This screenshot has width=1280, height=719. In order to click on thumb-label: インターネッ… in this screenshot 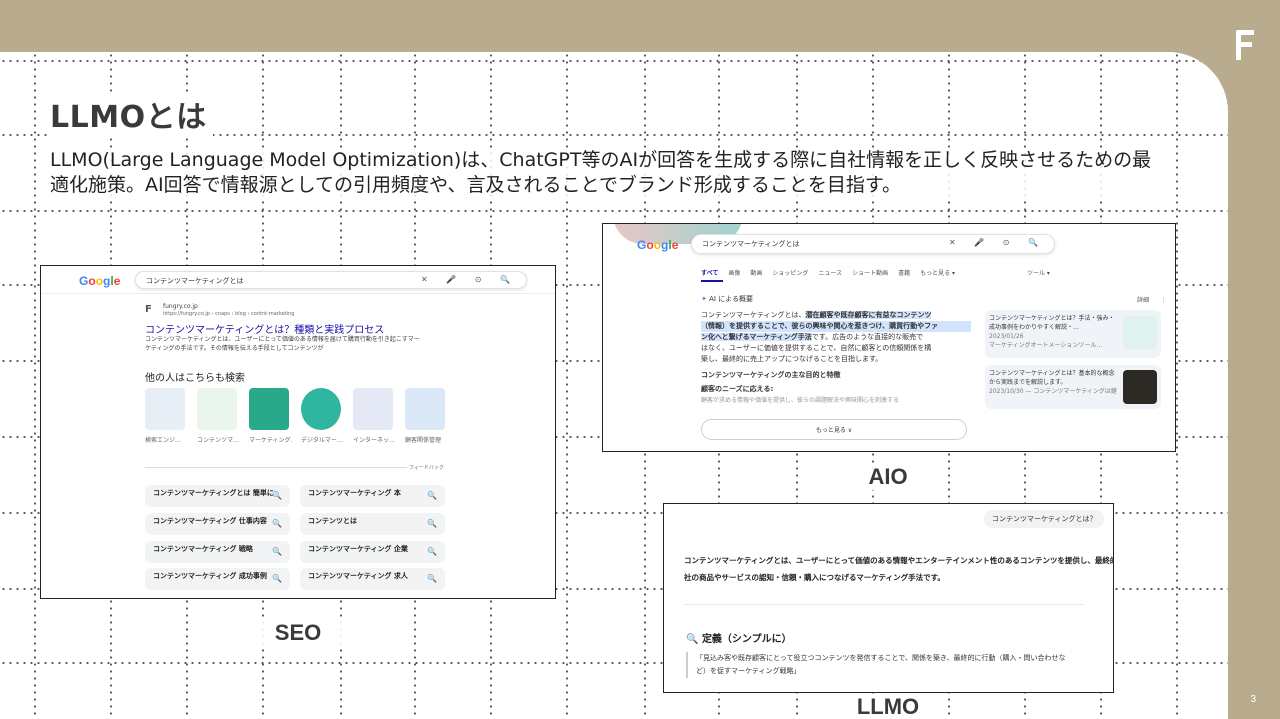, I will do `click(374, 440)`.